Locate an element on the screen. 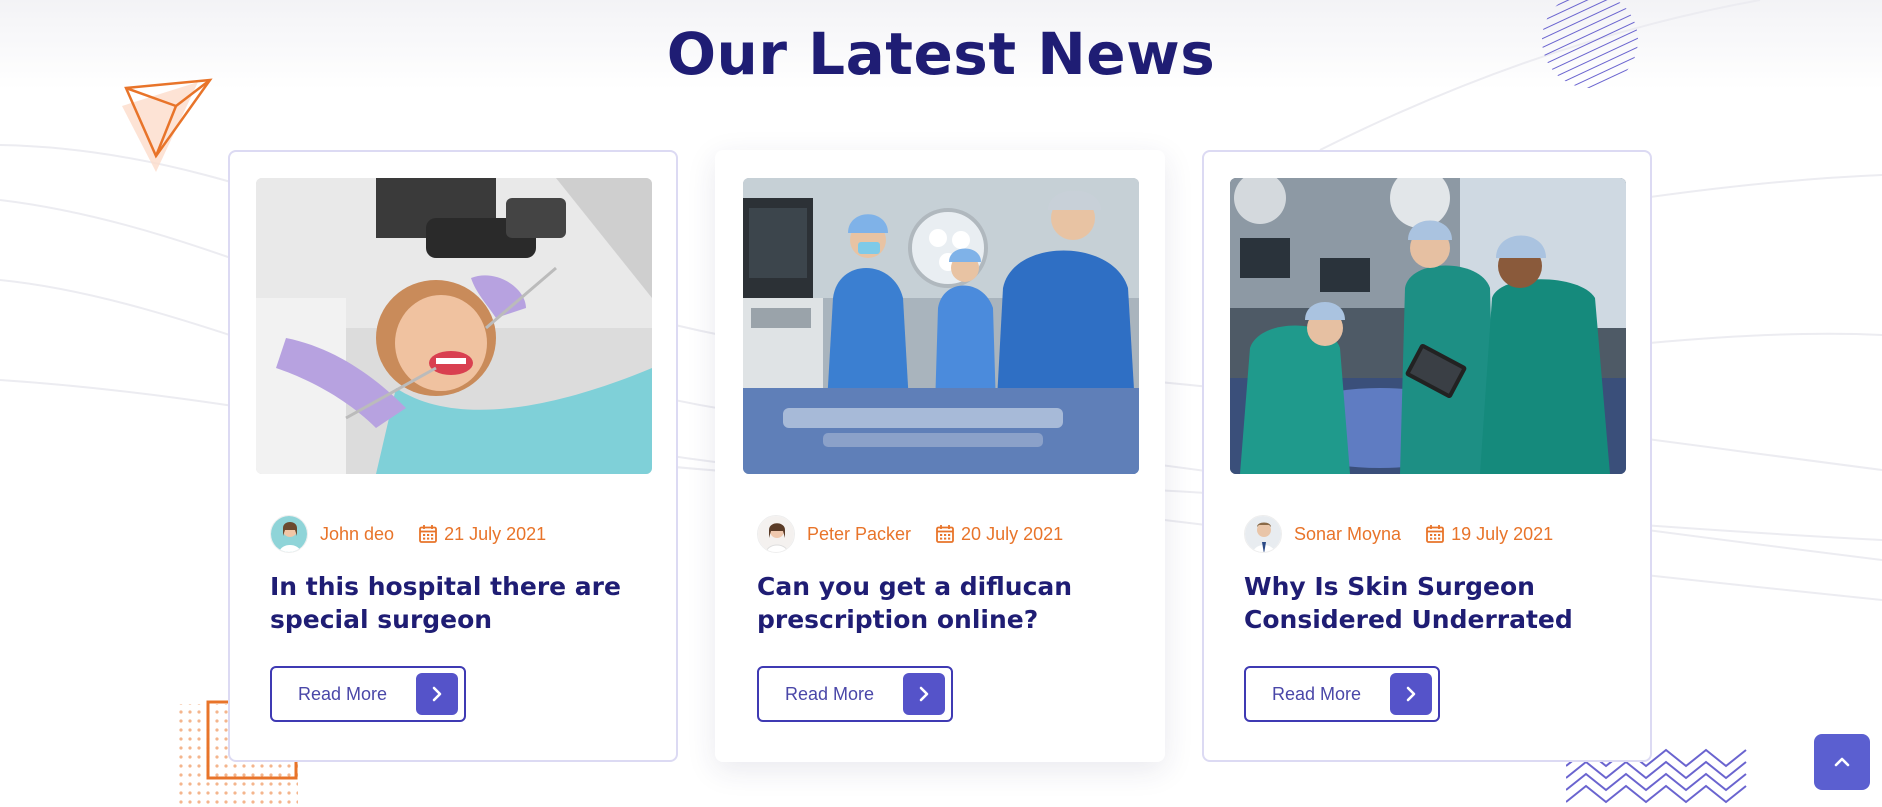  scroll-to-top-button is located at coordinates (1842, 762).